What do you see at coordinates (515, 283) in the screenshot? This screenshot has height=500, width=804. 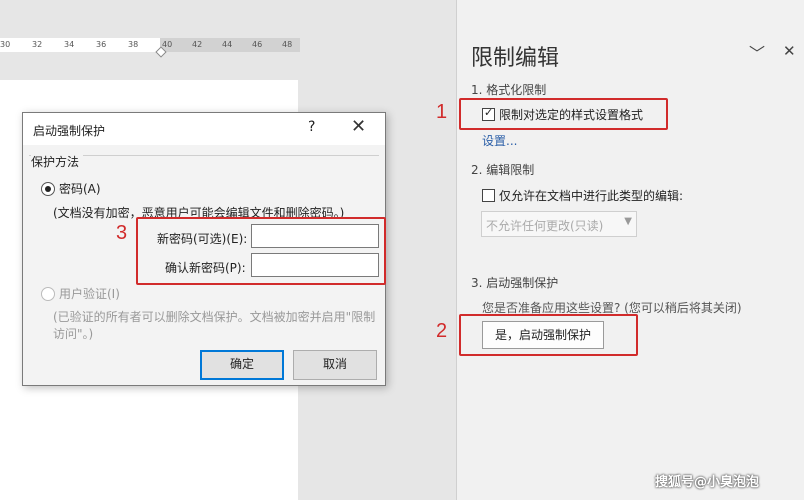 I see `section3-title: 3. 启动强制保护` at bounding box center [515, 283].